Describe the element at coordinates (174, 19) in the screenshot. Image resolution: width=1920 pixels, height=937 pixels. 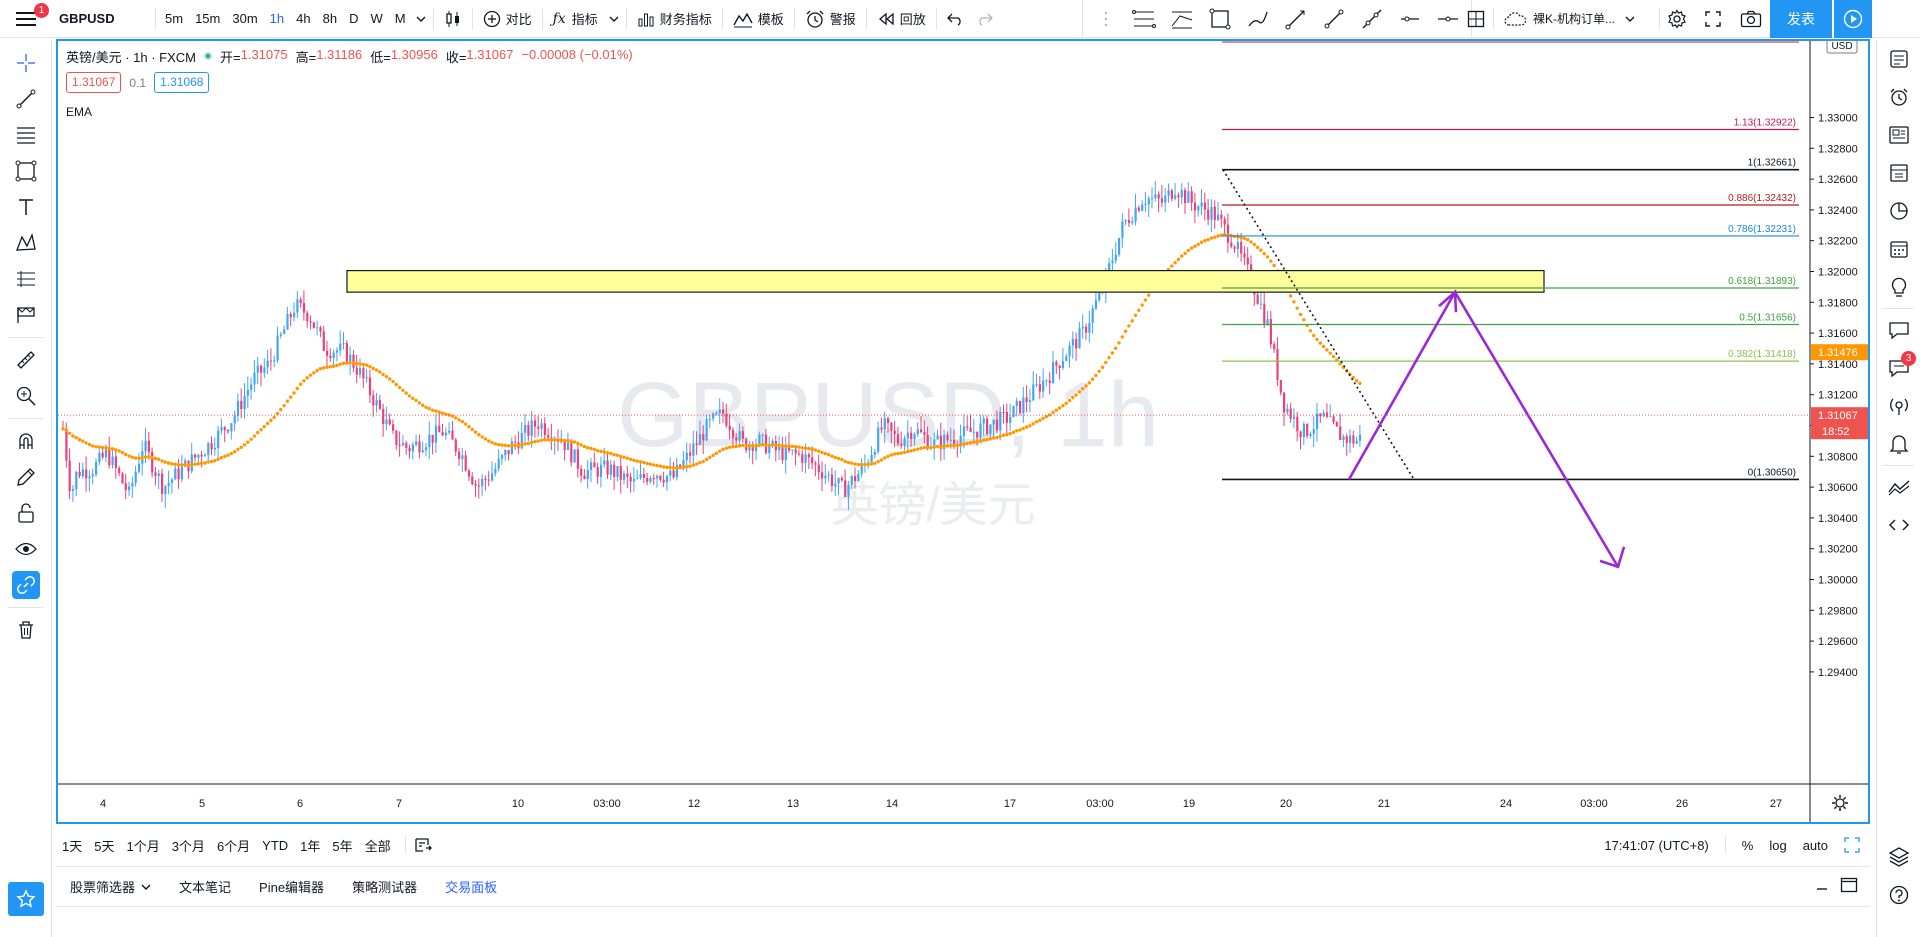
I see `interval-5m: 5m` at that location.